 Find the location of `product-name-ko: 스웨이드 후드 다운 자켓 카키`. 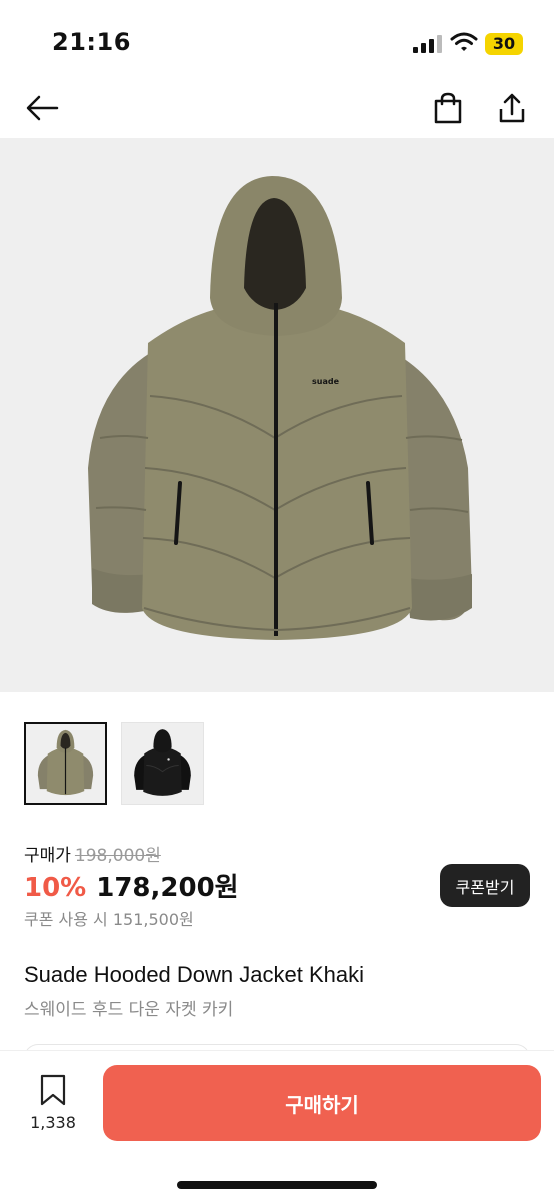

product-name-ko: 스웨이드 후드 다운 자켓 카키 is located at coordinates (129, 1010).